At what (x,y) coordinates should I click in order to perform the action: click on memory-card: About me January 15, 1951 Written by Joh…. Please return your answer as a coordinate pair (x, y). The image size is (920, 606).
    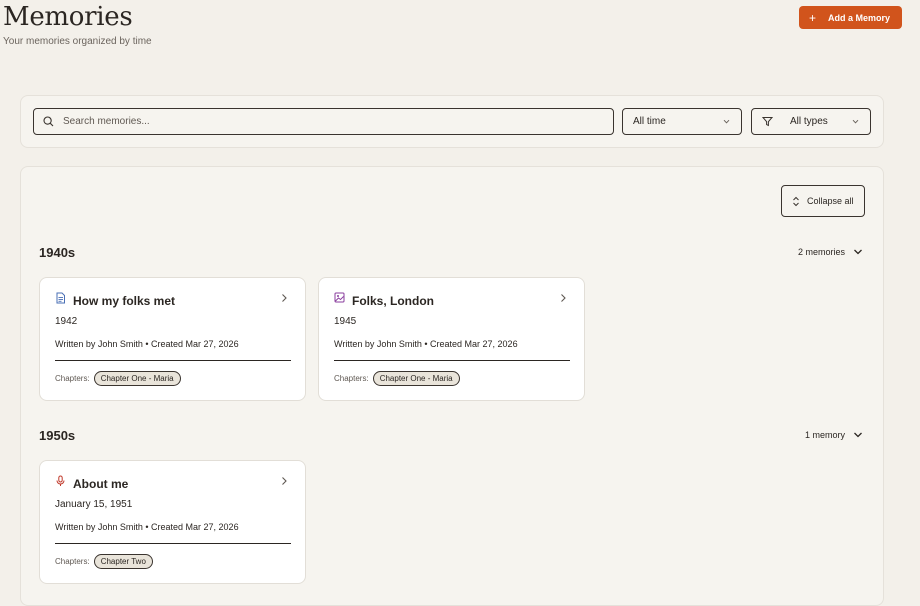
    Looking at the image, I should click on (172, 522).